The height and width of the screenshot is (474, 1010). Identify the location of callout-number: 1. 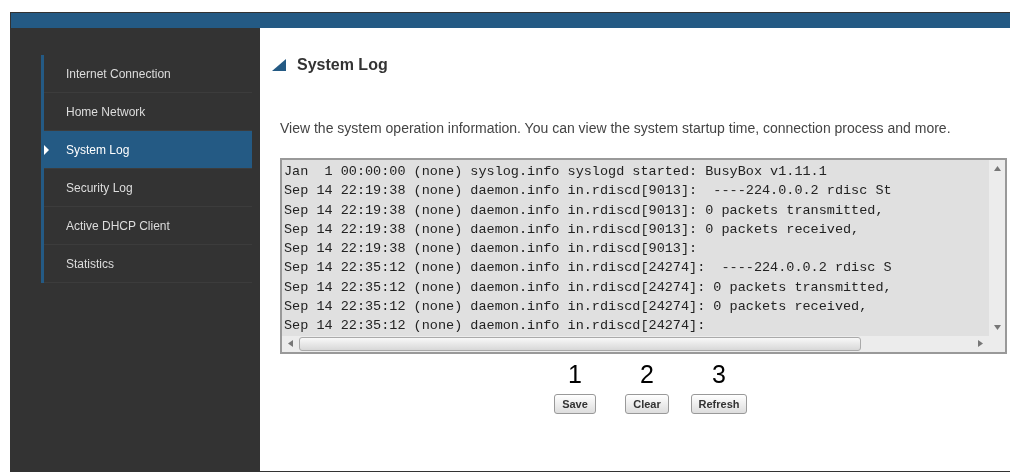
(575, 373).